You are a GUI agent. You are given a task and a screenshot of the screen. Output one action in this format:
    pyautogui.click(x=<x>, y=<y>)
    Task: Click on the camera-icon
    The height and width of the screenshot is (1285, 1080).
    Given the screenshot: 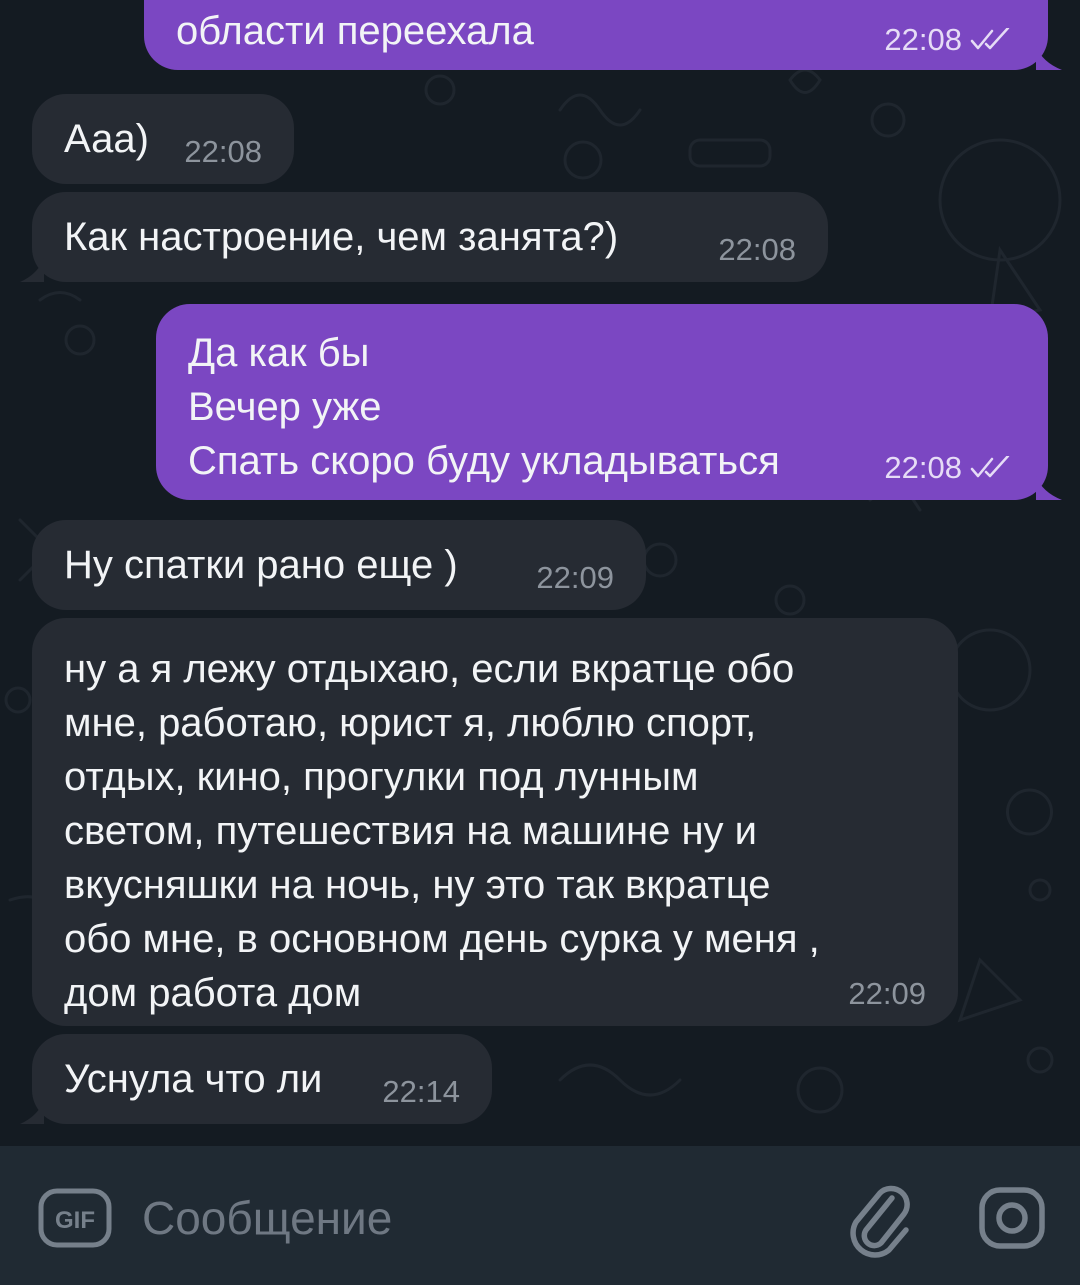 What is the action you would take?
    pyautogui.click(x=1012, y=1218)
    